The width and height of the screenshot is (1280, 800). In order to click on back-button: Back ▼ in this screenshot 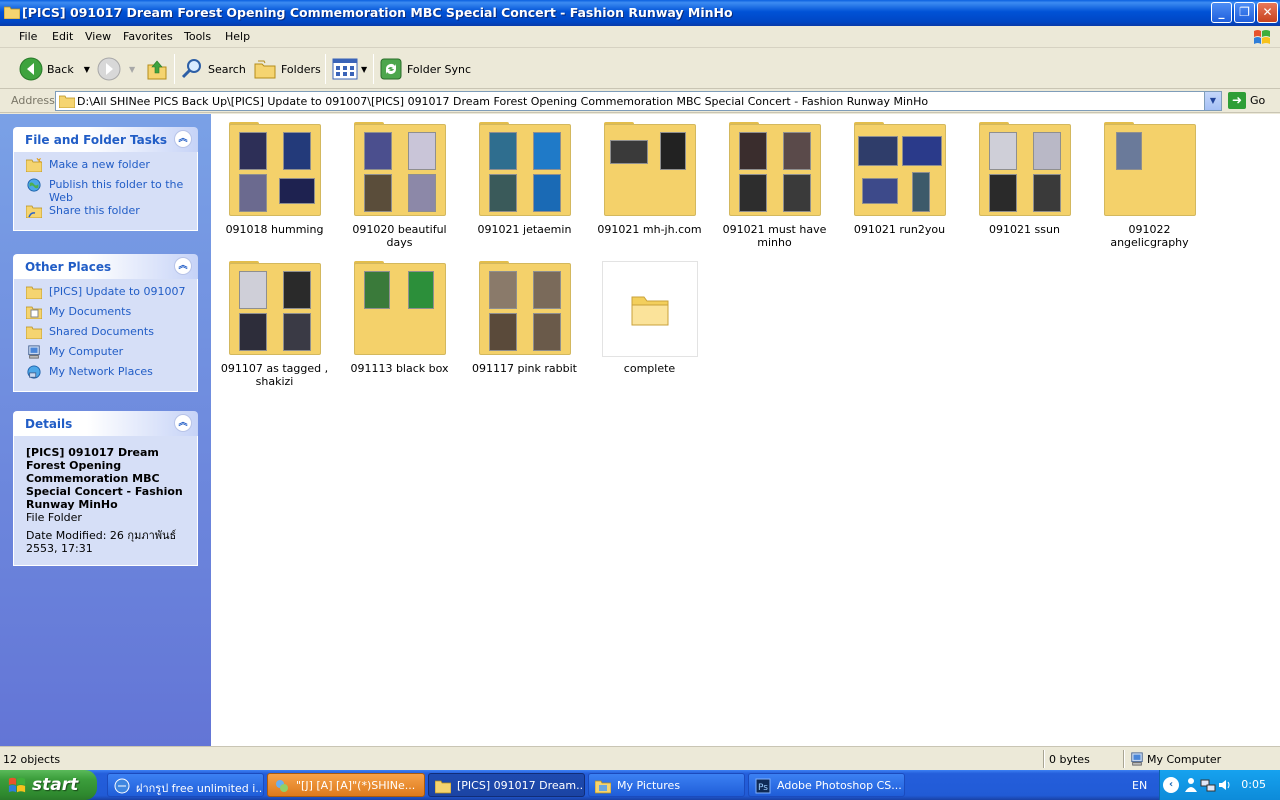, I will do `click(54, 69)`.